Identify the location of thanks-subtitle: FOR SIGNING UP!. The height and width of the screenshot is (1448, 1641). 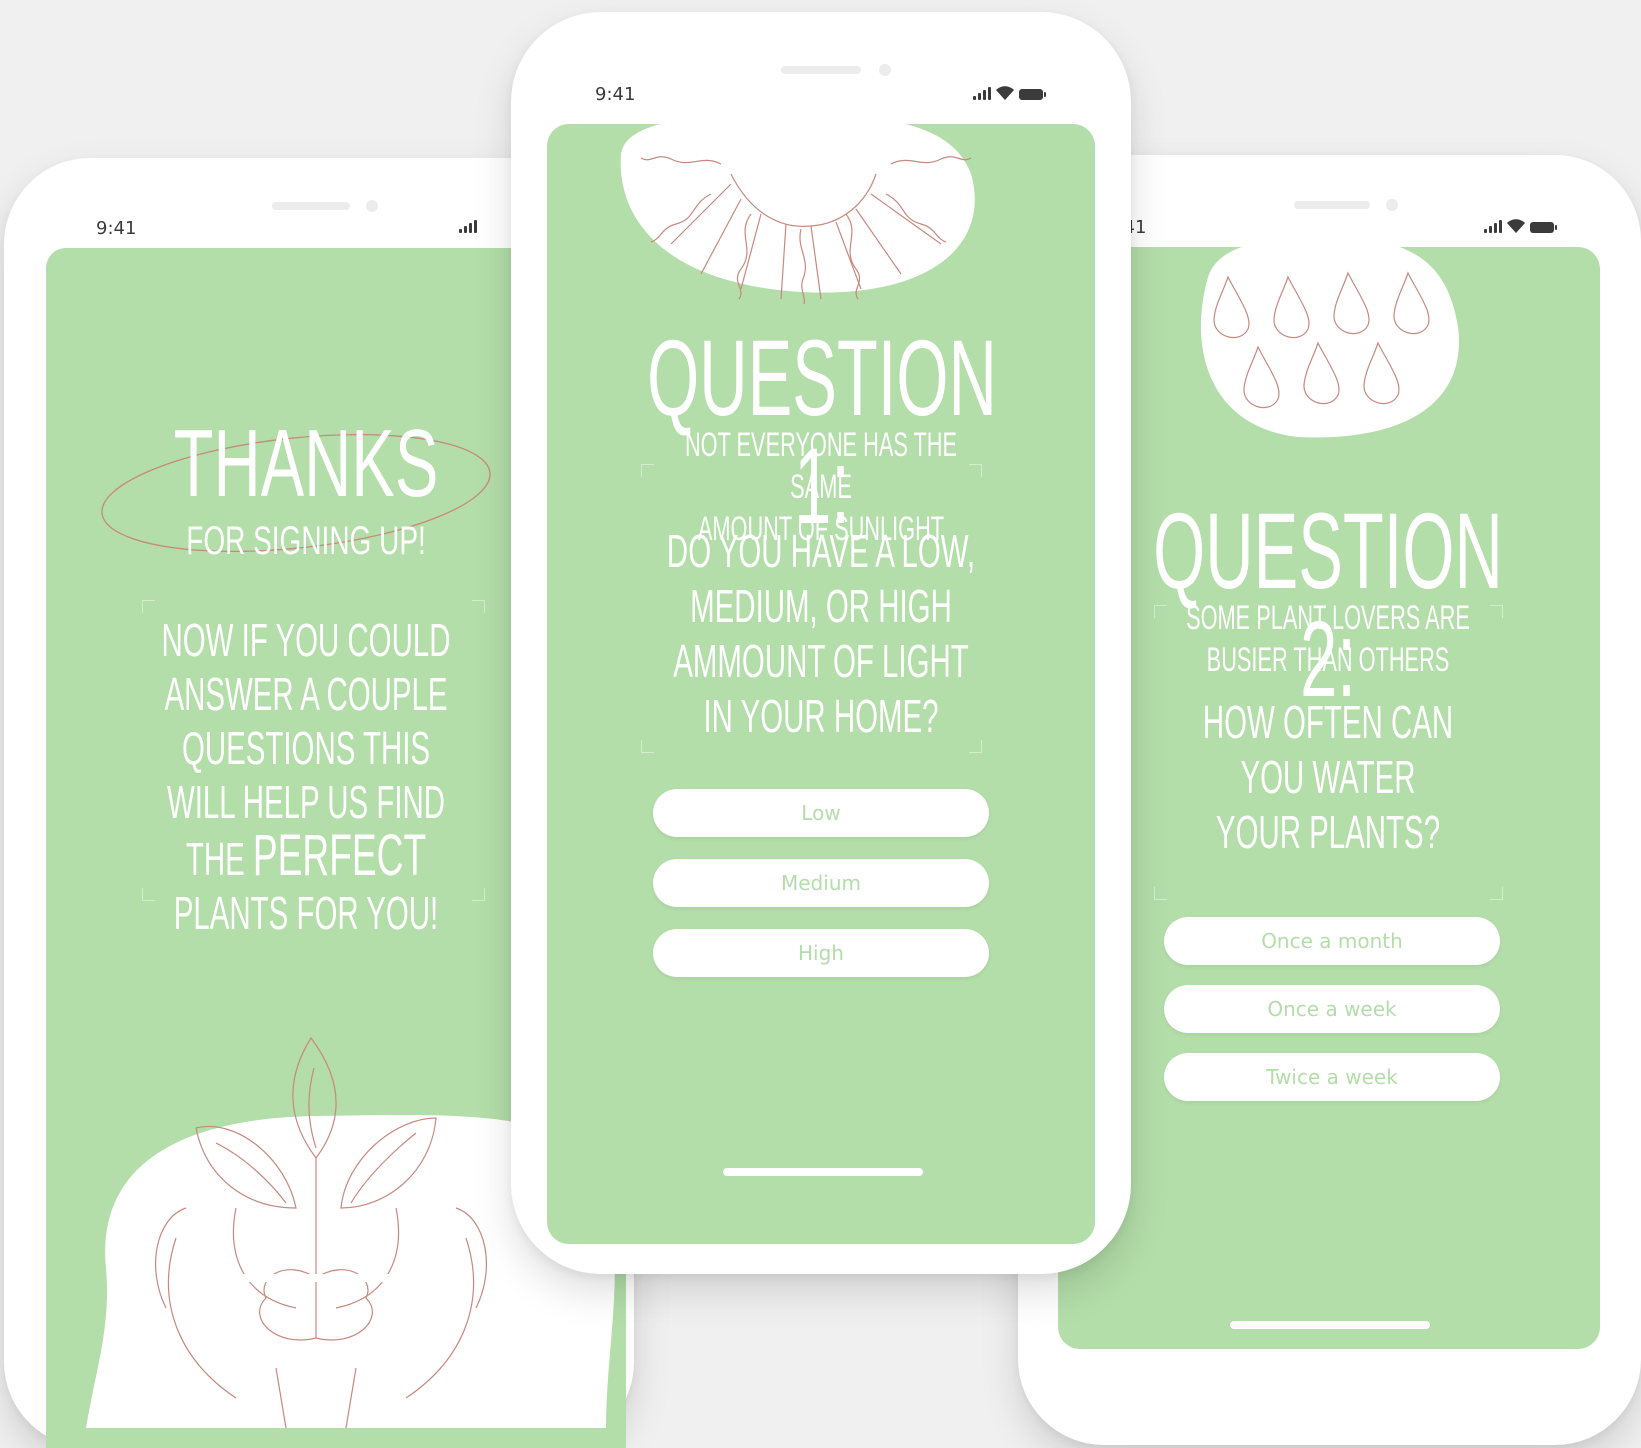
(306, 541).